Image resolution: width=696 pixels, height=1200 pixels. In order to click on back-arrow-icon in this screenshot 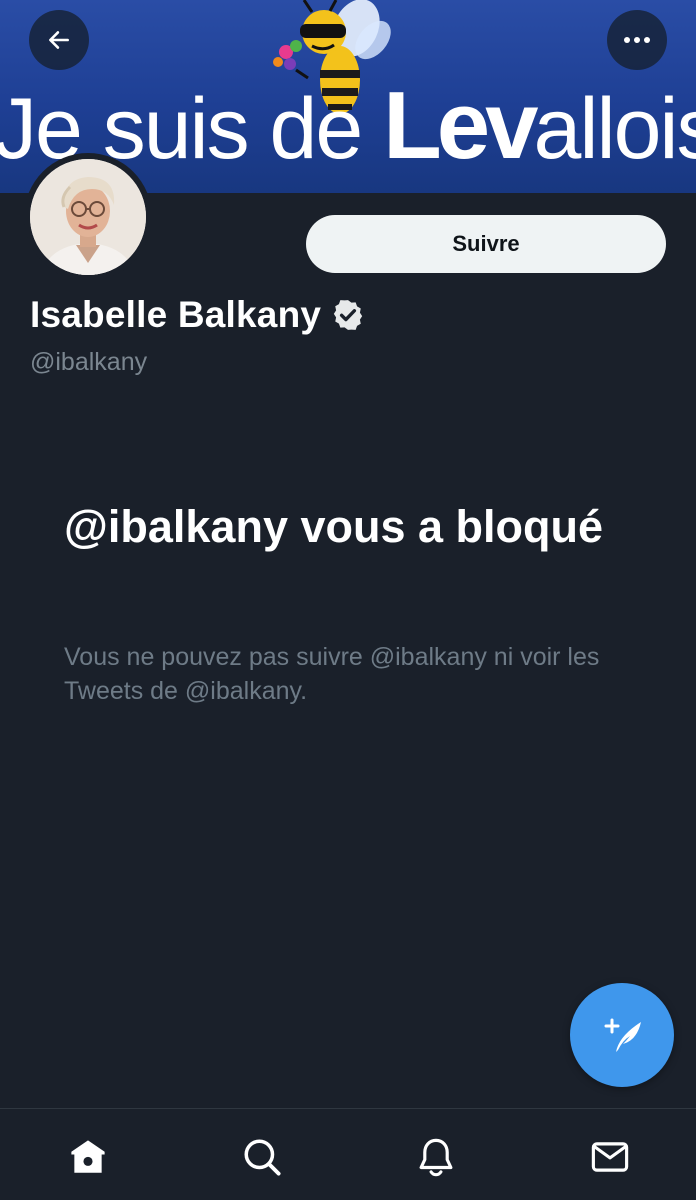, I will do `click(59, 40)`.